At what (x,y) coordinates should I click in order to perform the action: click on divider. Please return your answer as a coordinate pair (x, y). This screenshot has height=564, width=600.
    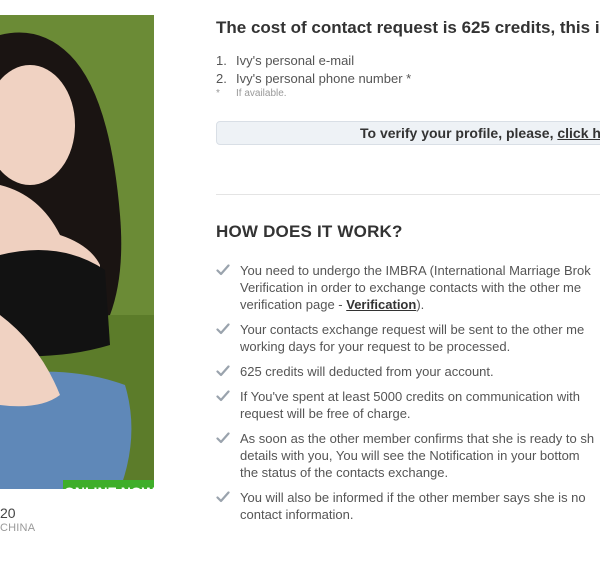
    Looking at the image, I should click on (408, 194).